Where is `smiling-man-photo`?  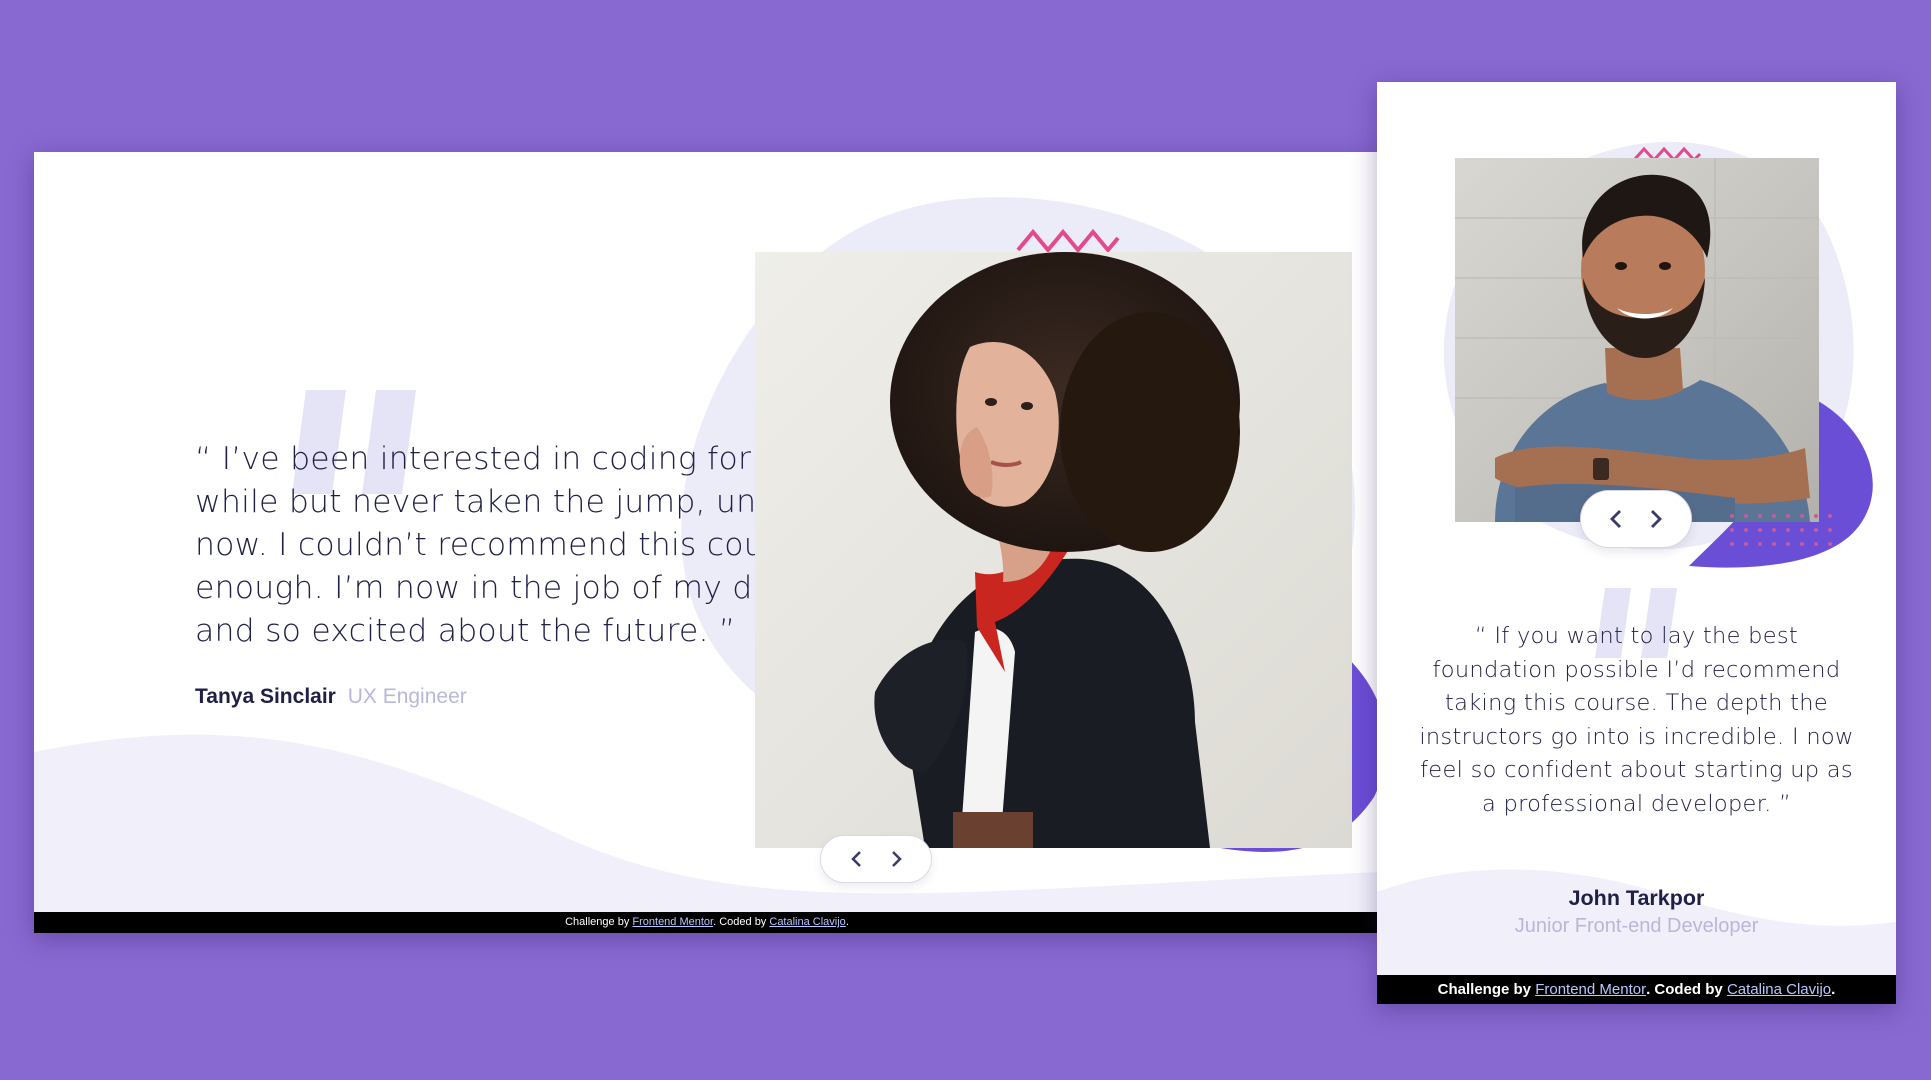
smiling-man-photo is located at coordinates (1637, 340).